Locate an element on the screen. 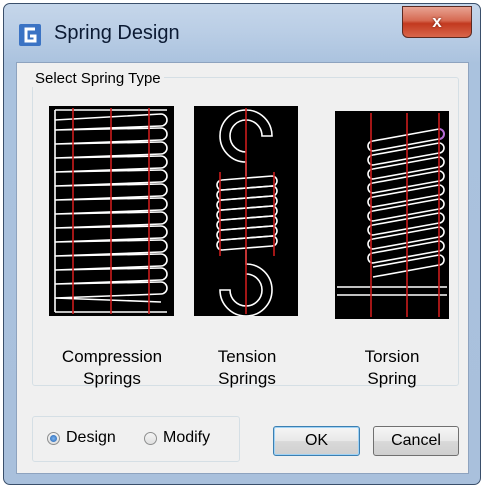 The height and width of the screenshot is (490, 486). window-title: Spring Design is located at coordinates (117, 33).